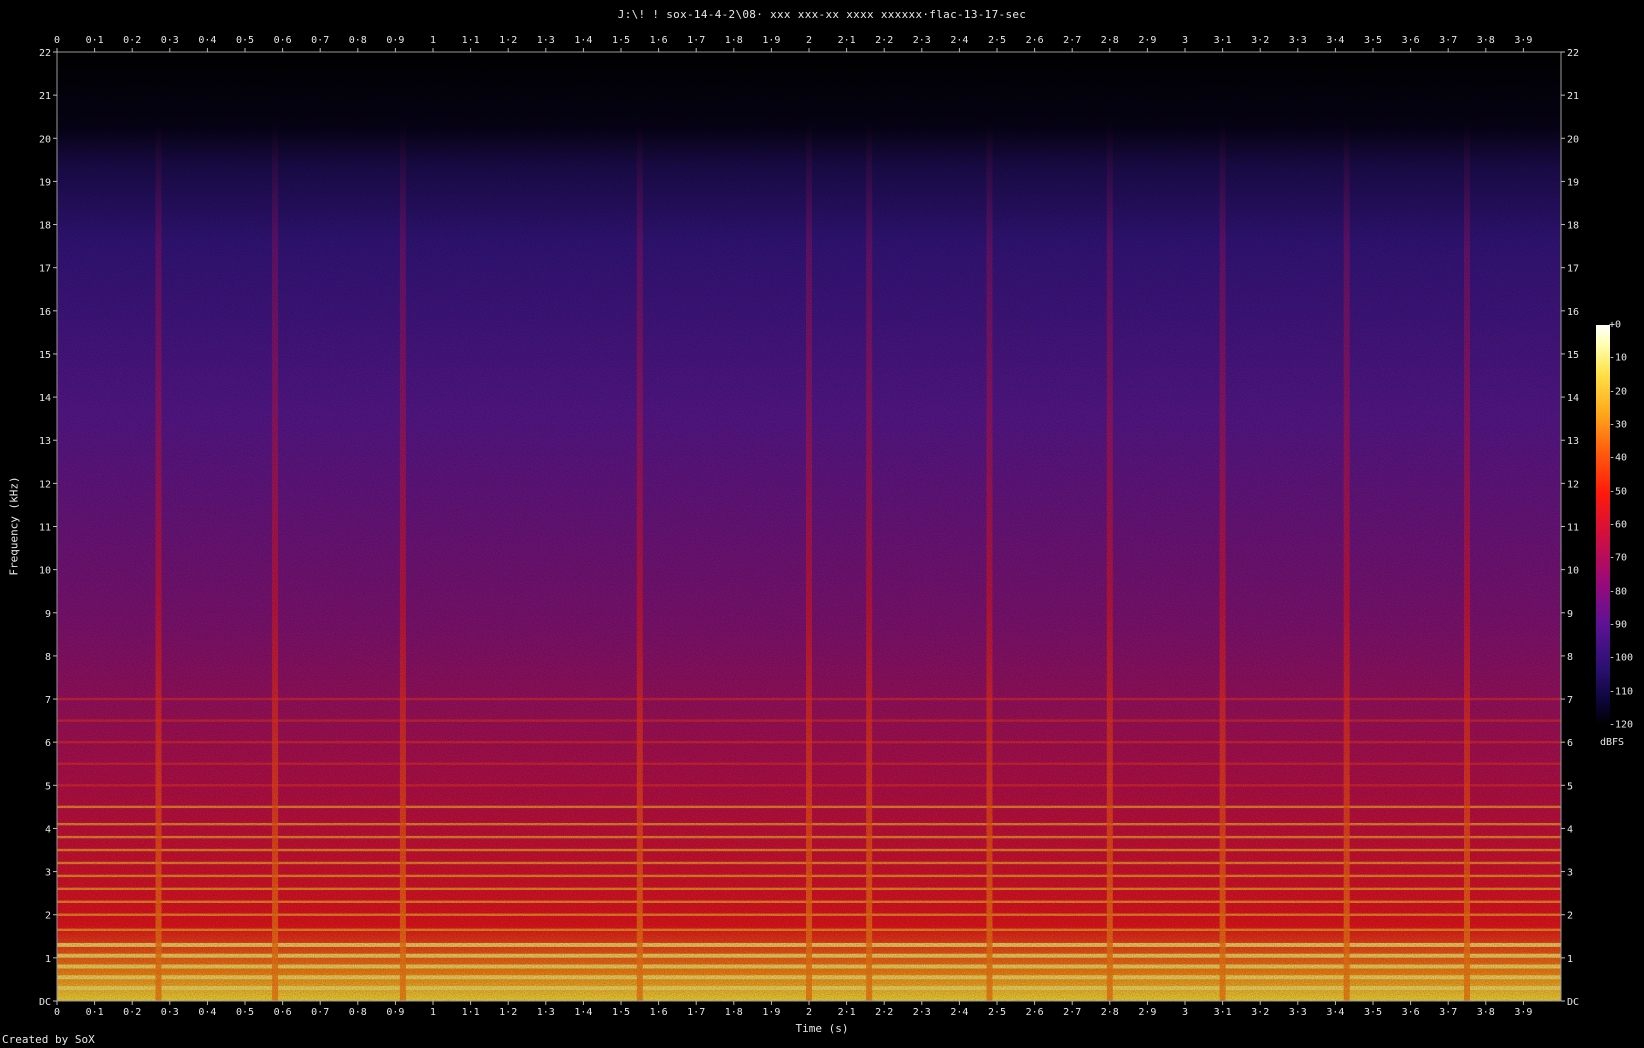 Image resolution: width=1644 pixels, height=1048 pixels. What do you see at coordinates (1147, 1012) in the screenshot?
I see `x-tick-label-bottom: 2·9` at bounding box center [1147, 1012].